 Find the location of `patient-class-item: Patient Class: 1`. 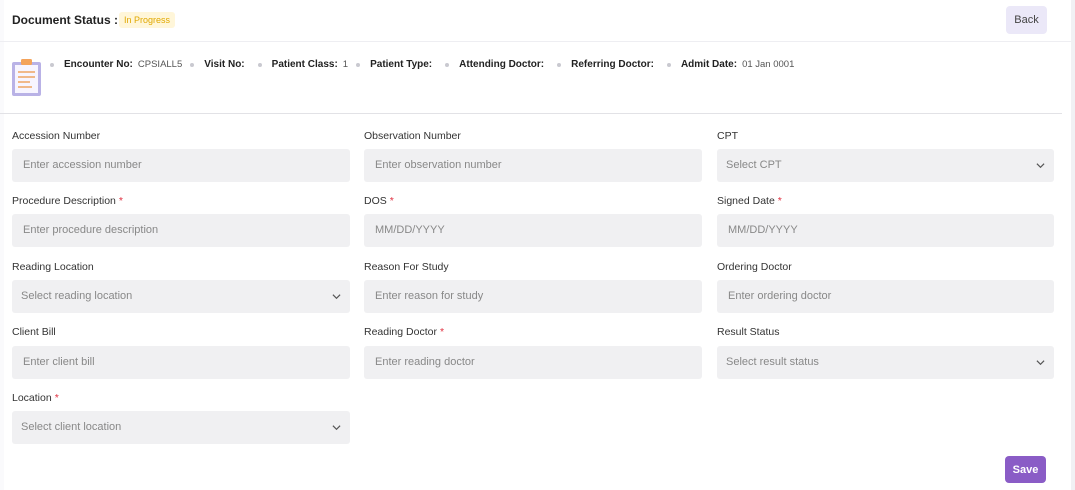

patient-class-item: Patient Class: 1 is located at coordinates (303, 64).